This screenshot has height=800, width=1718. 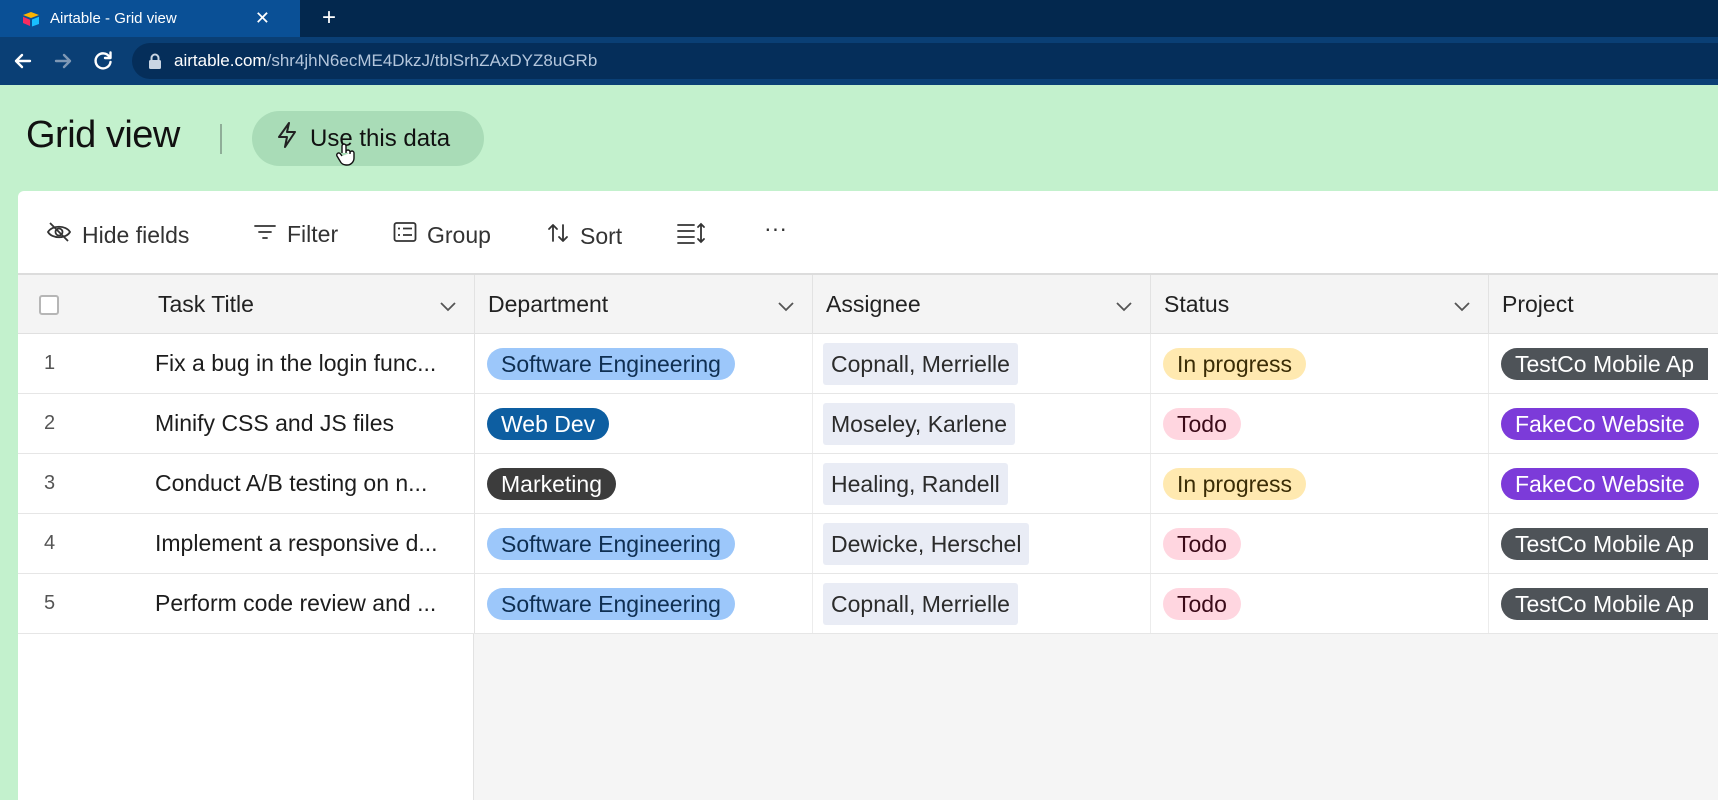 What do you see at coordinates (270, 234) in the screenshot?
I see `filter-icon` at bounding box center [270, 234].